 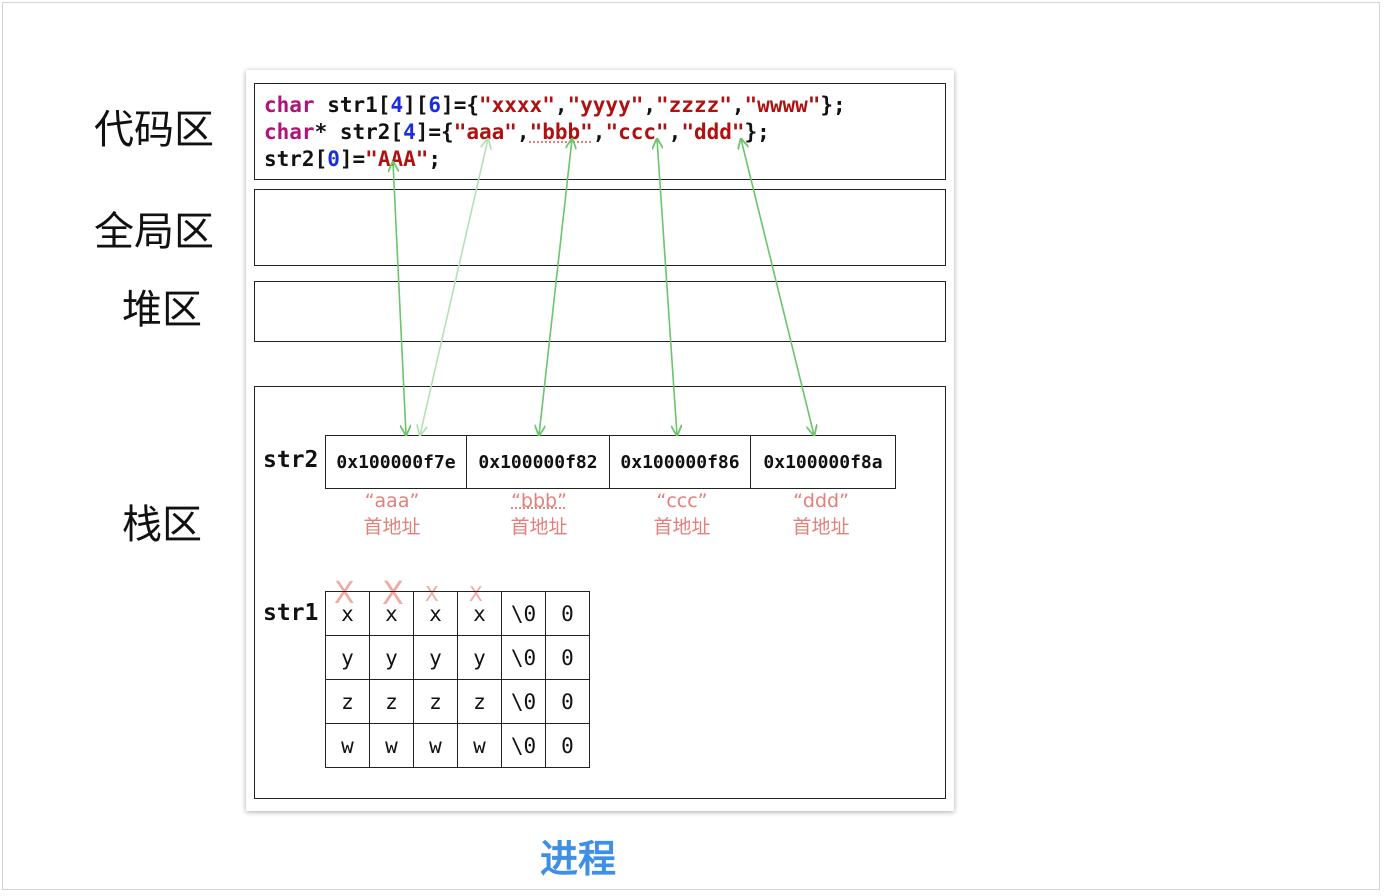 What do you see at coordinates (667, 287) in the screenshot?
I see `arrow-ccc` at bounding box center [667, 287].